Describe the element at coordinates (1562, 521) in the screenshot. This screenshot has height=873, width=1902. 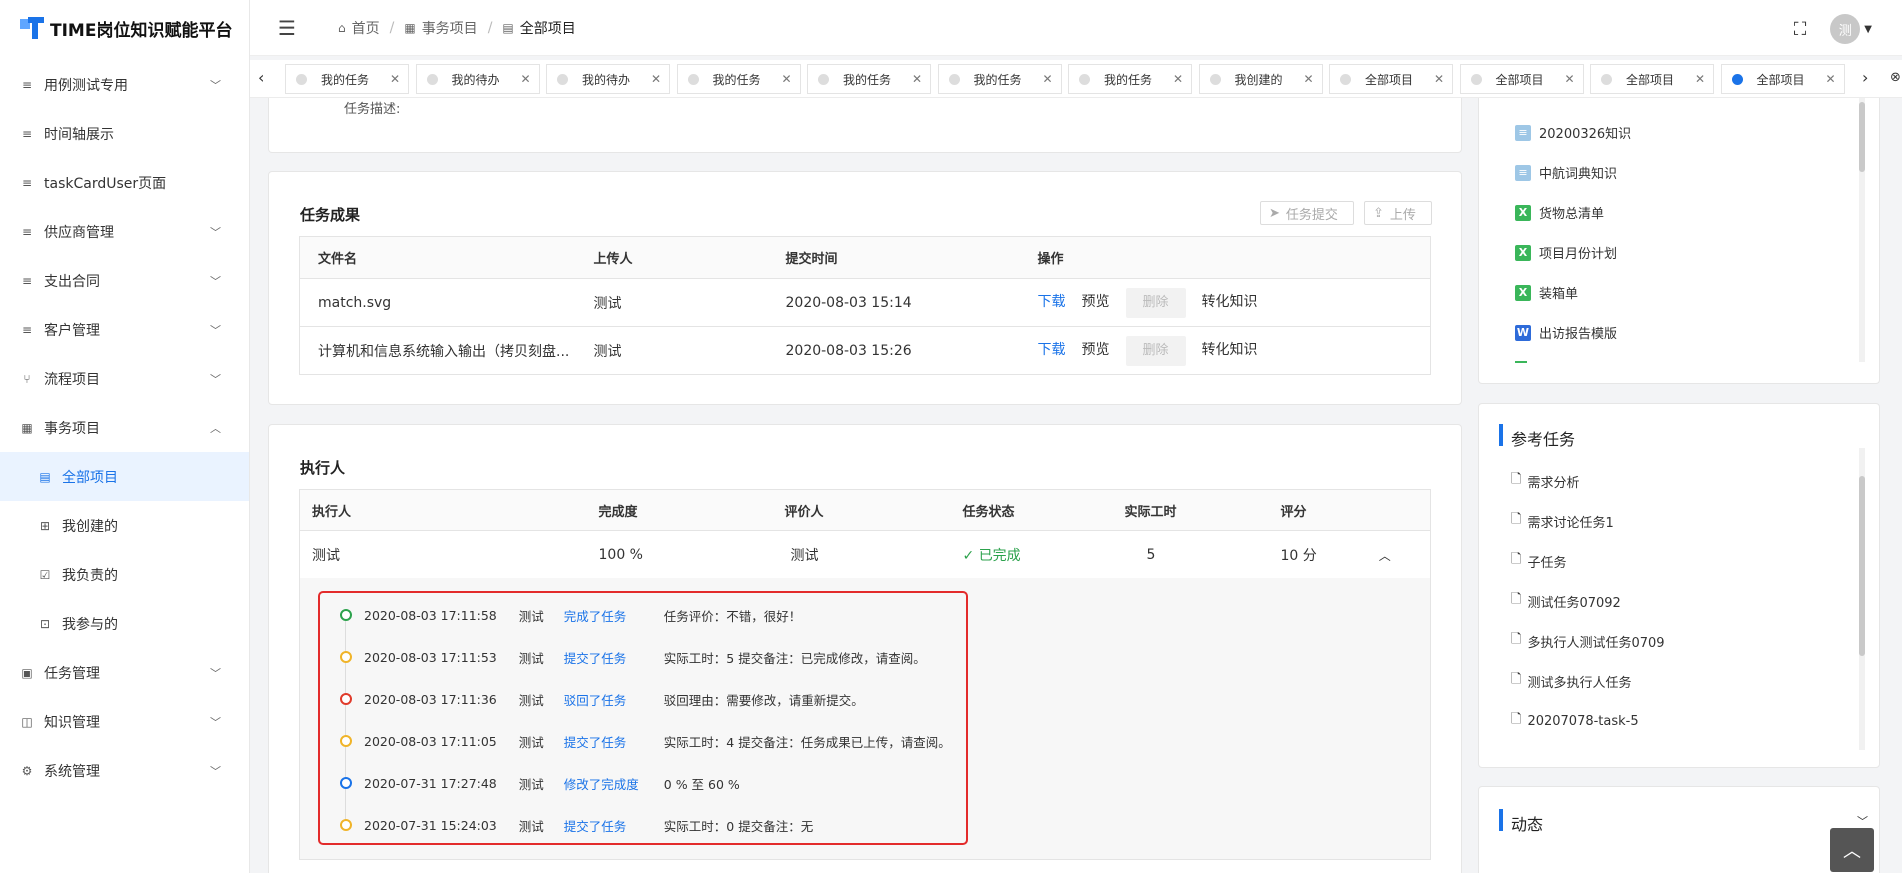
I see `ref-task-item: 🗋 需求讨论任务1` at that location.